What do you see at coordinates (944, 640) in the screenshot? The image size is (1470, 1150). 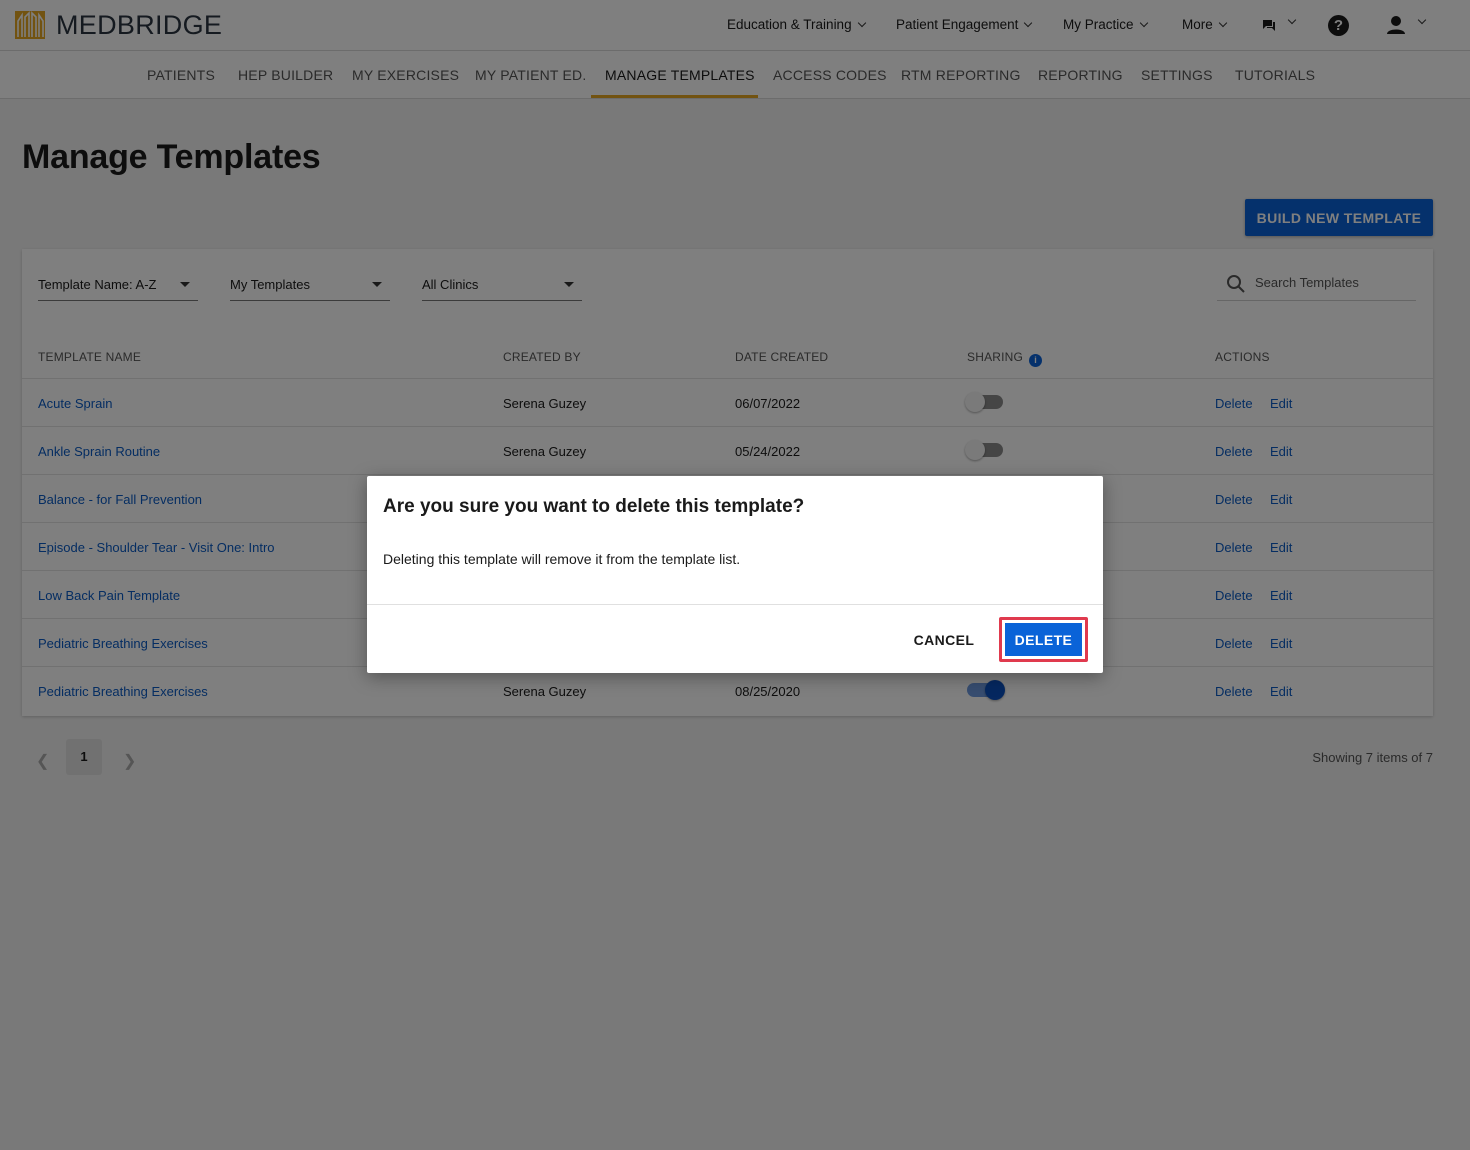 I see `cancel-button: CANCEL` at bounding box center [944, 640].